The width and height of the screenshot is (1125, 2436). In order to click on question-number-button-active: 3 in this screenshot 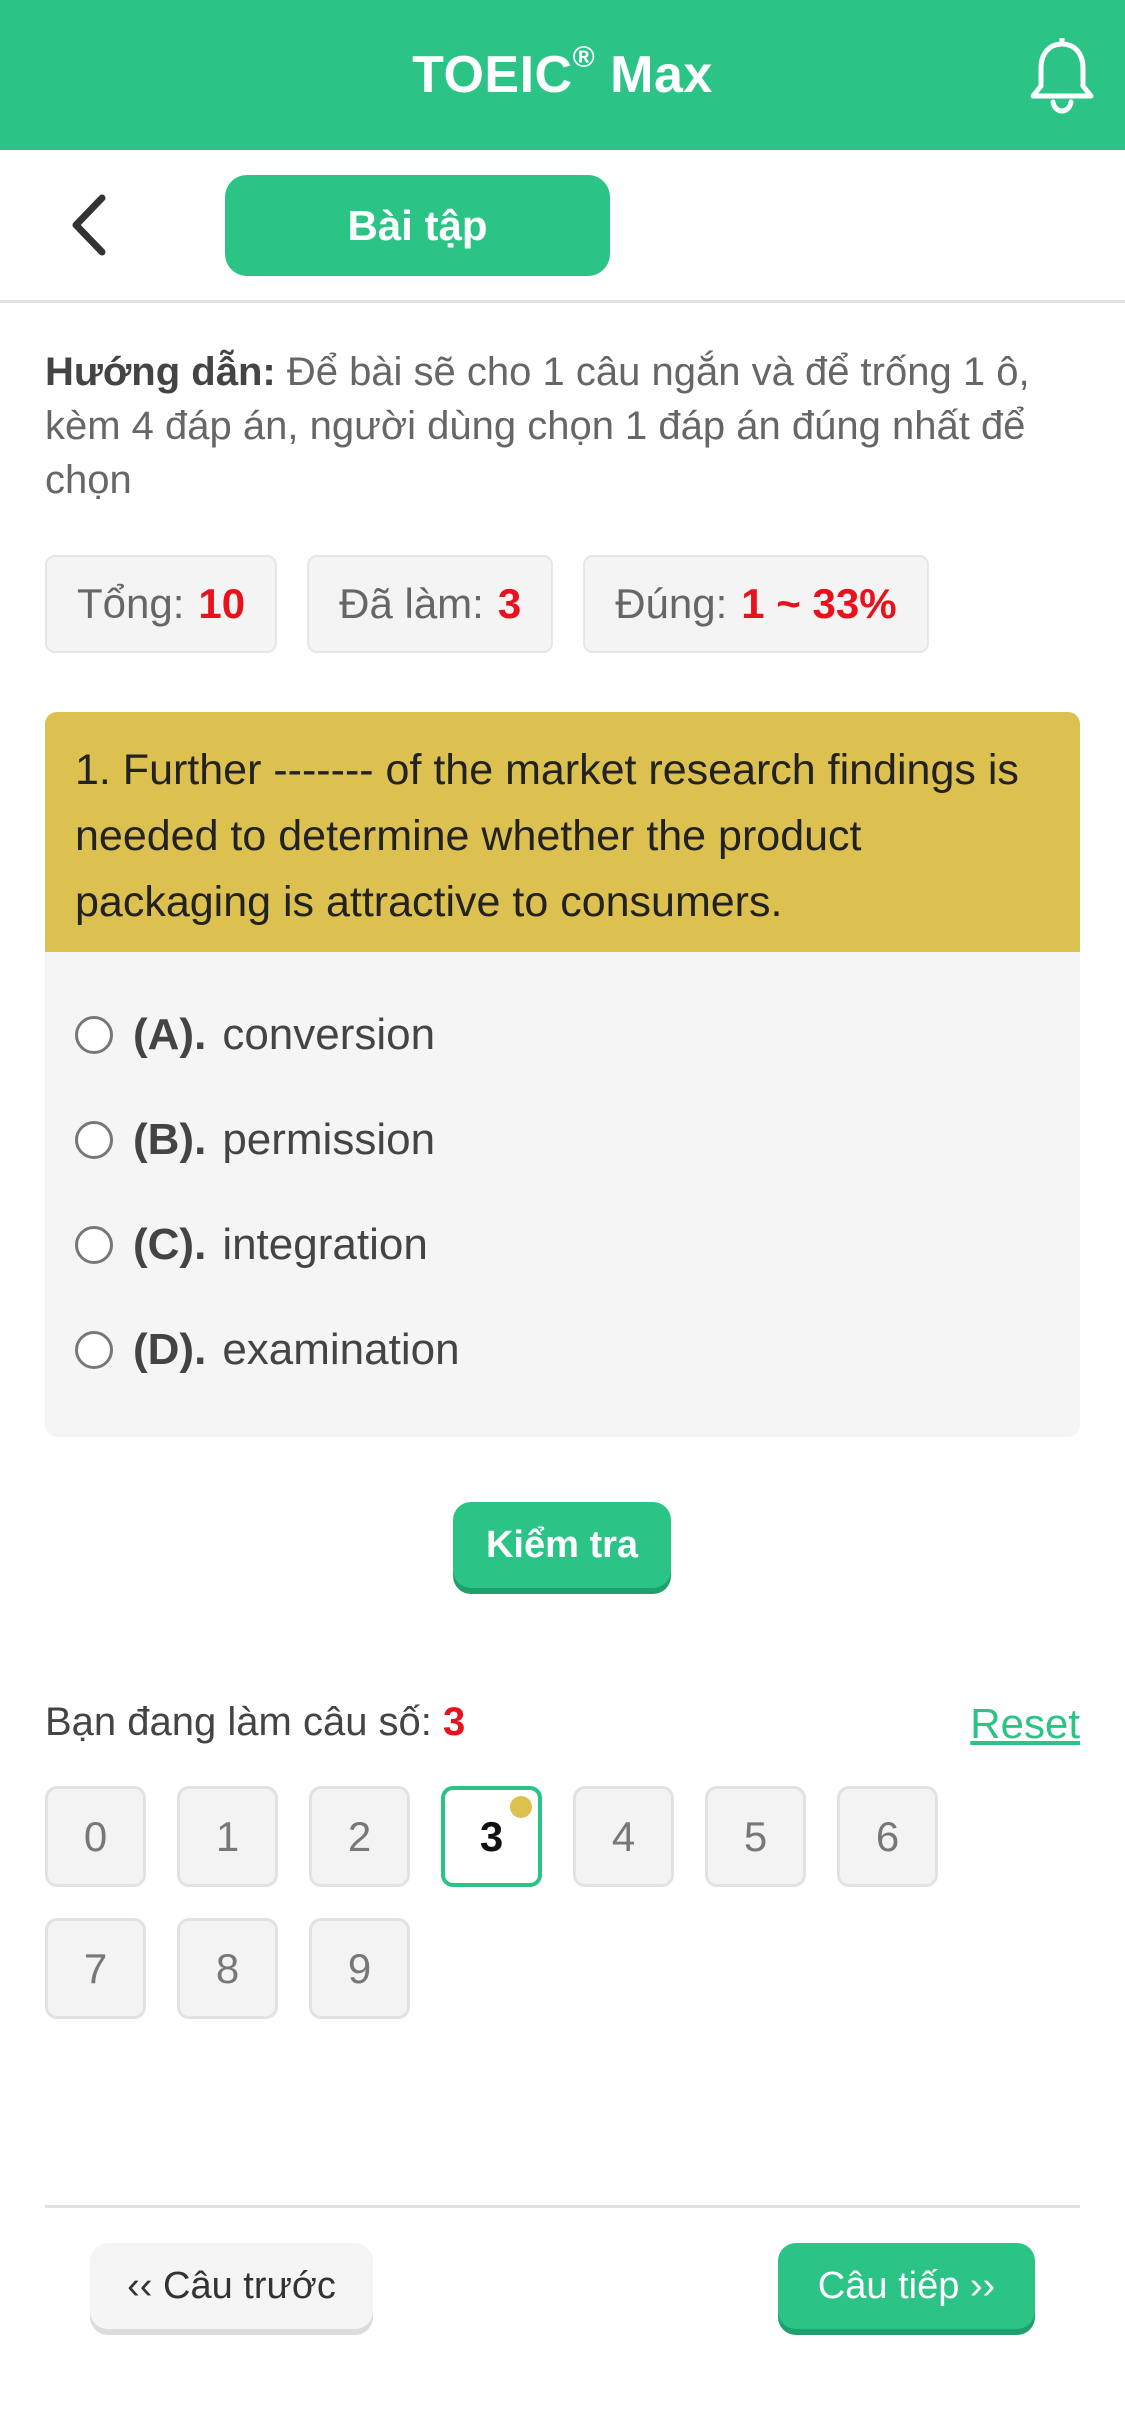, I will do `click(491, 1836)`.